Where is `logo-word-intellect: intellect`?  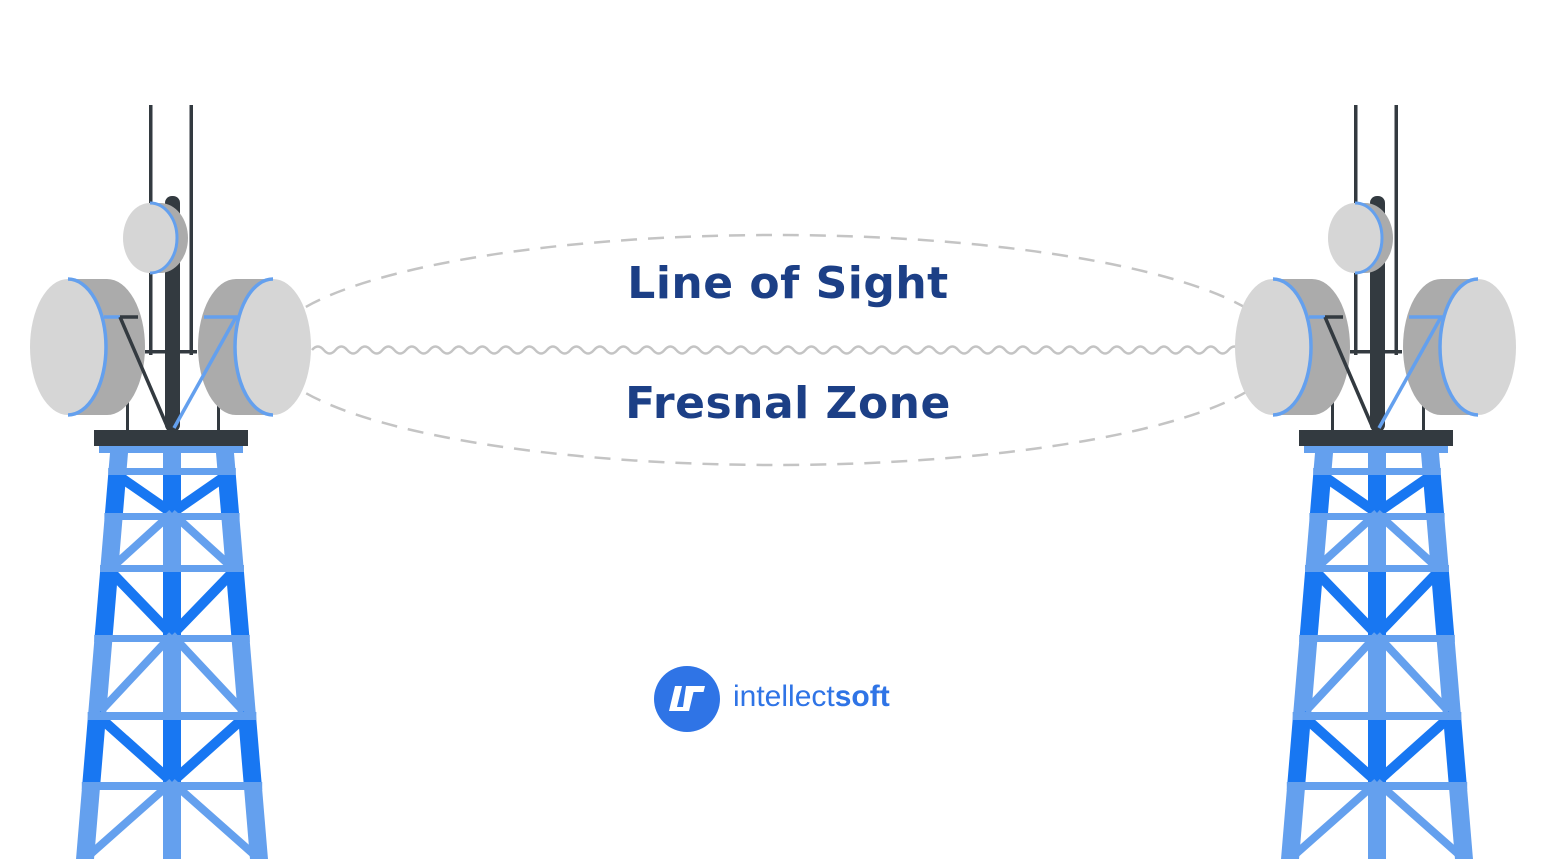
logo-word-intellect: intellect is located at coordinates (784, 696).